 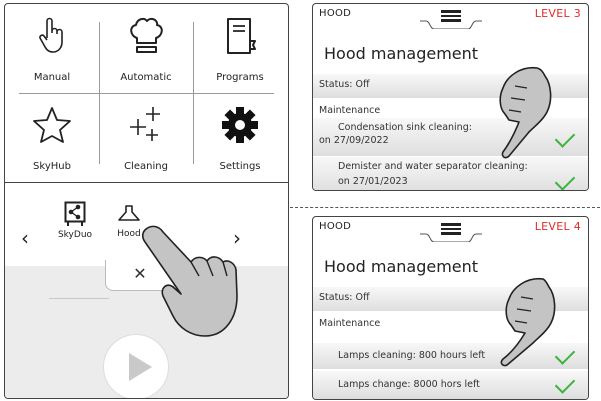 I want to click on manual-tile: Manual, so click(x=52, y=48).